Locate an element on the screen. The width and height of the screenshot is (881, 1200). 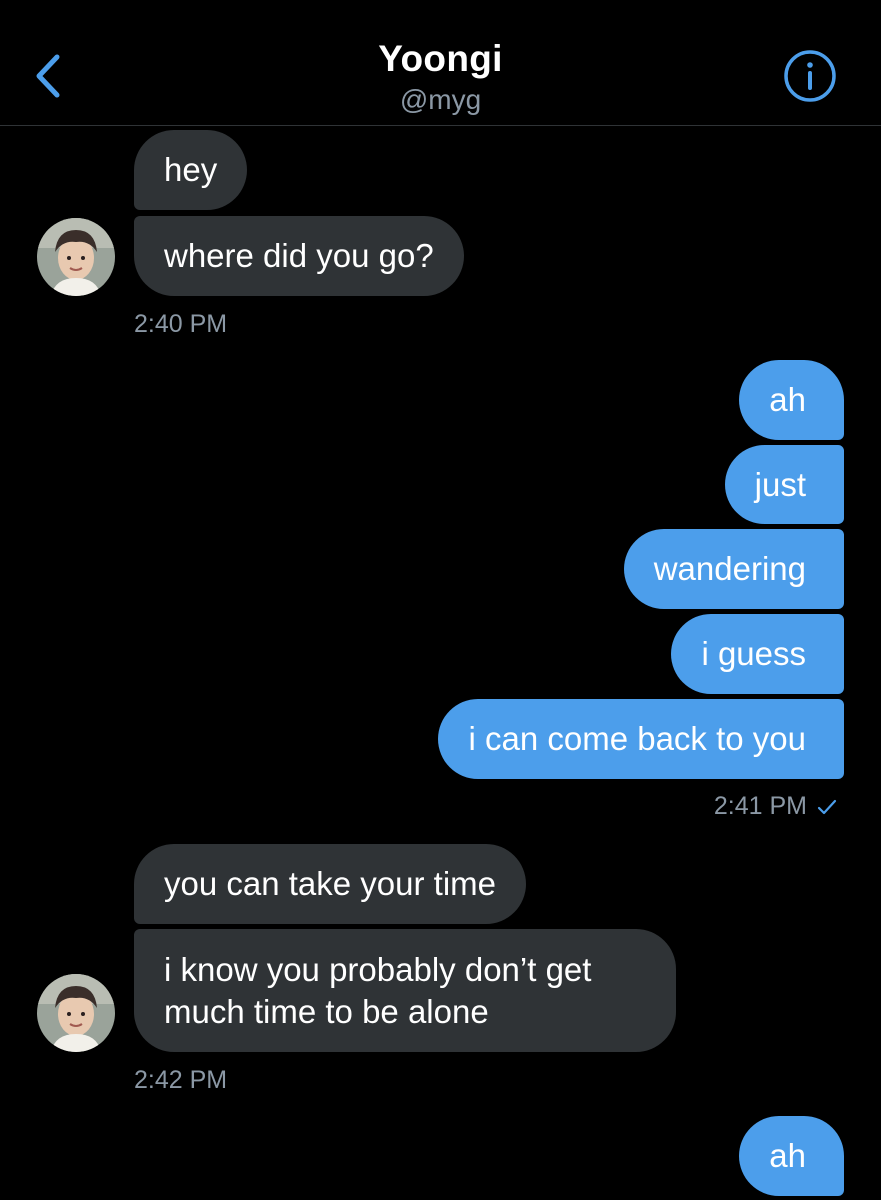
message-text: i guess is located at coordinates (753, 653).